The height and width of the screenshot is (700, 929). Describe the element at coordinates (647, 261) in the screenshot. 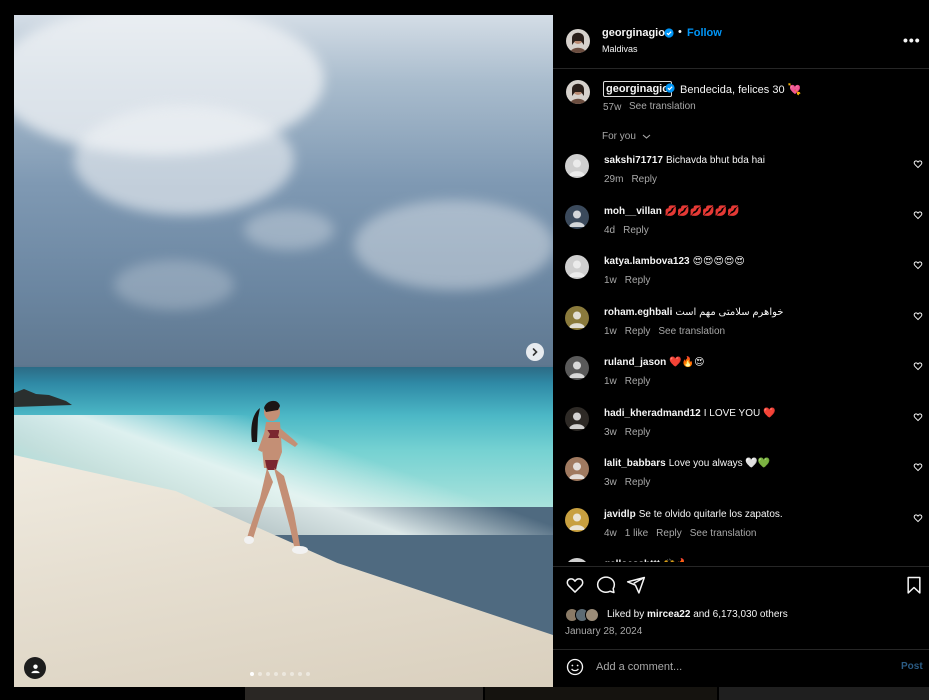

I see `commenter-username: katya.lambova123` at that location.